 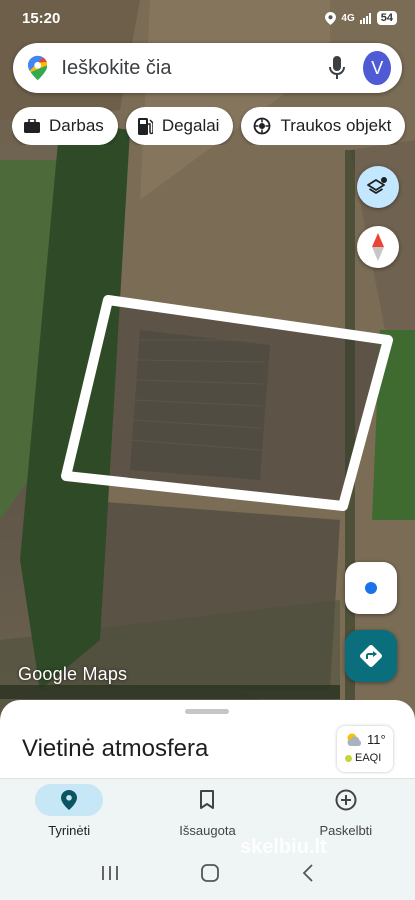 I want to click on search-bar: V, so click(x=207, y=68).